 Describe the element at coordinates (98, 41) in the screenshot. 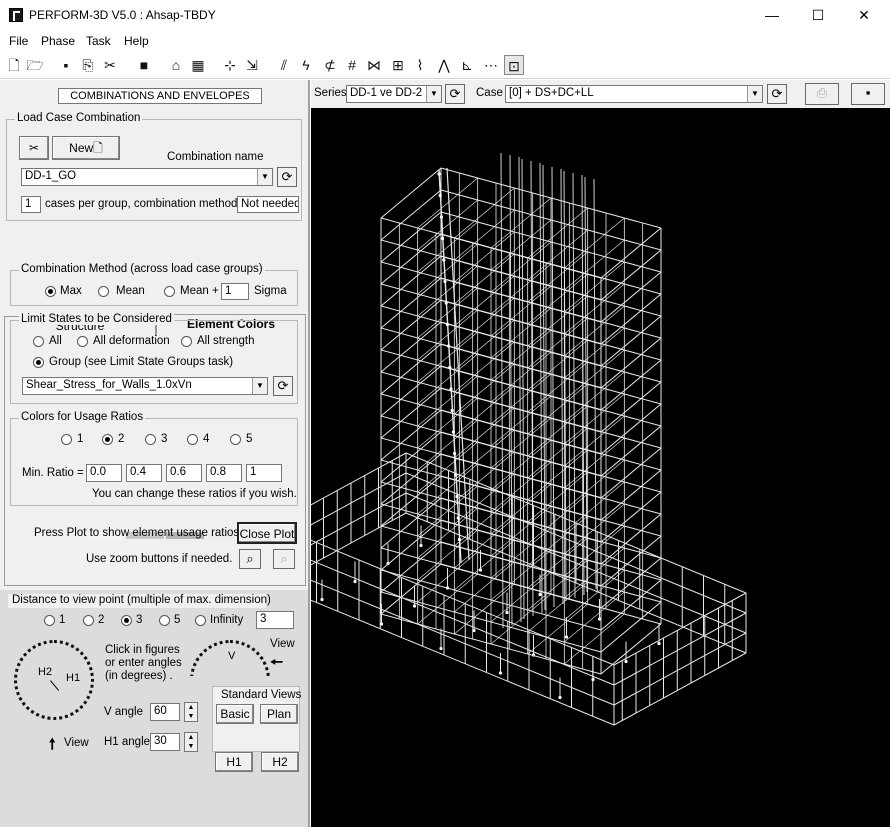

I see `menu-task: Task` at that location.